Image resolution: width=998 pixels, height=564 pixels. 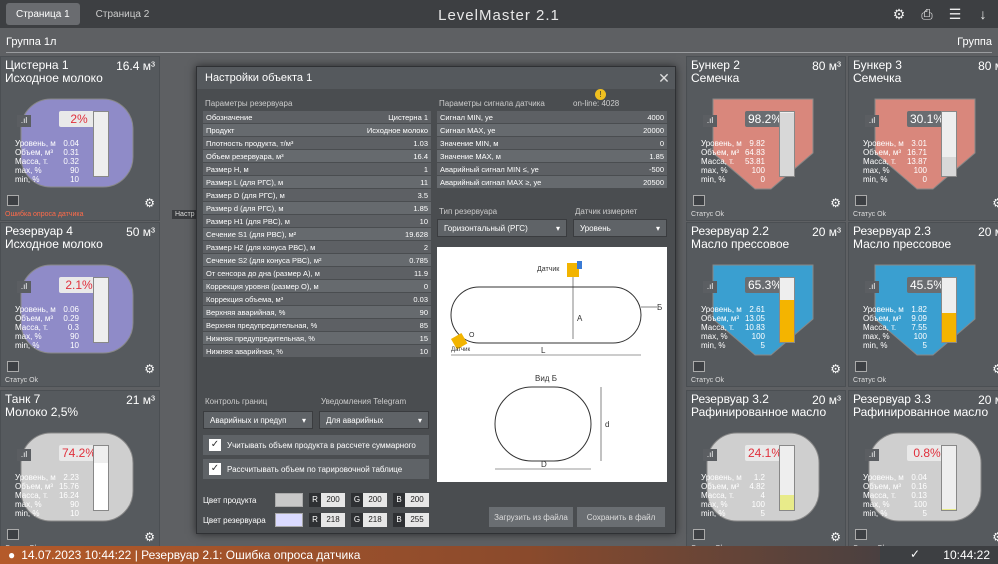 I want to click on section-tank-params: Параметры резервуара, so click(x=249, y=103).